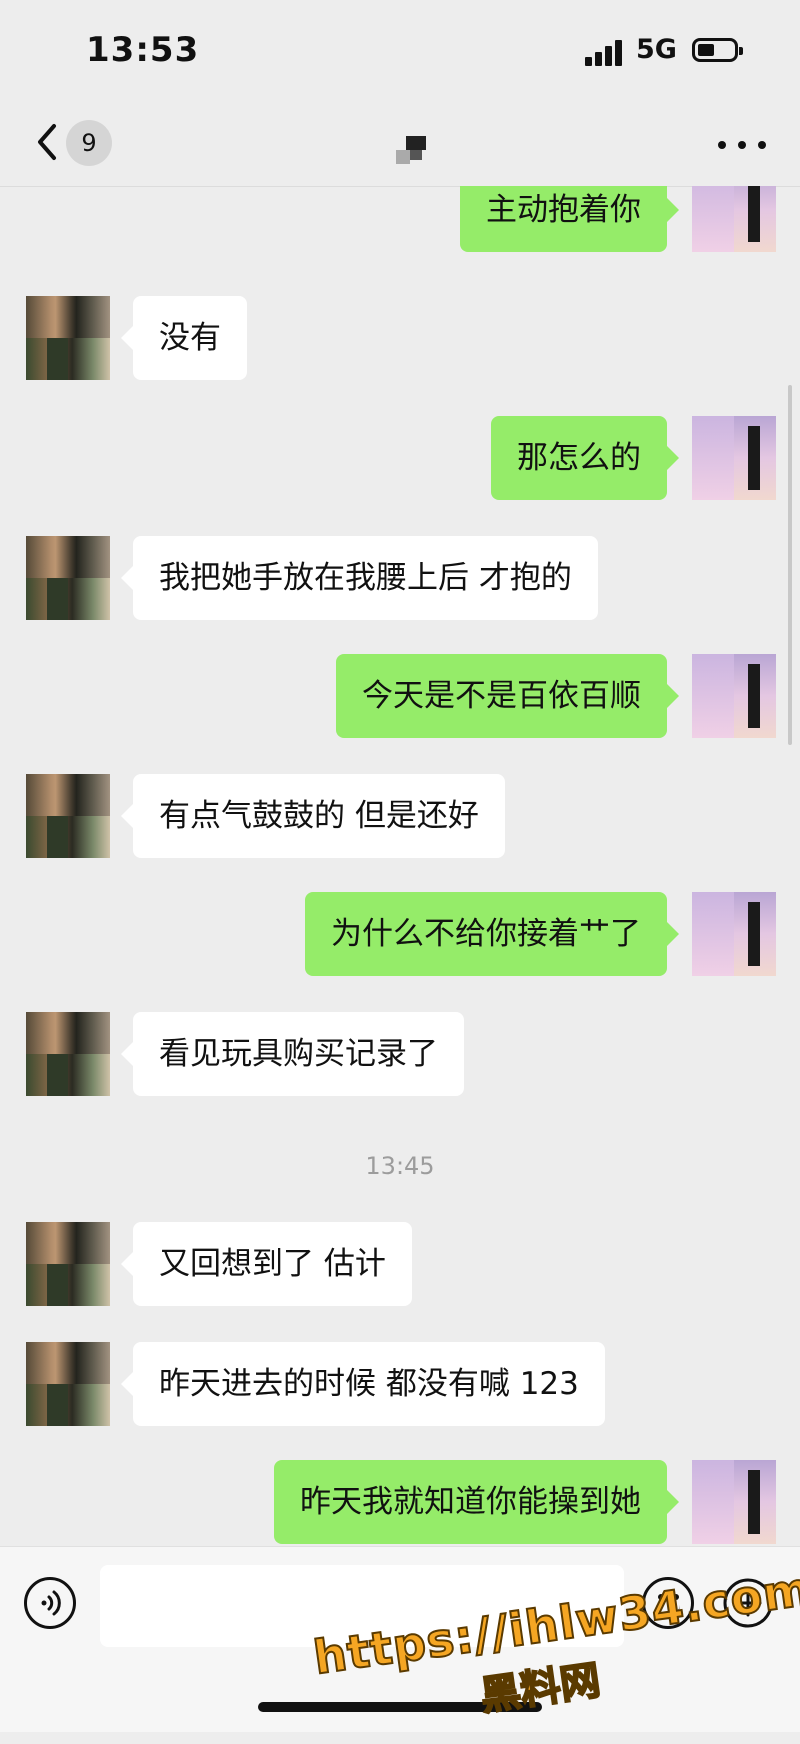 Image resolution: width=800 pixels, height=1744 pixels. What do you see at coordinates (184, 338) in the screenshot?
I see `message-bubble-received: 没有` at bounding box center [184, 338].